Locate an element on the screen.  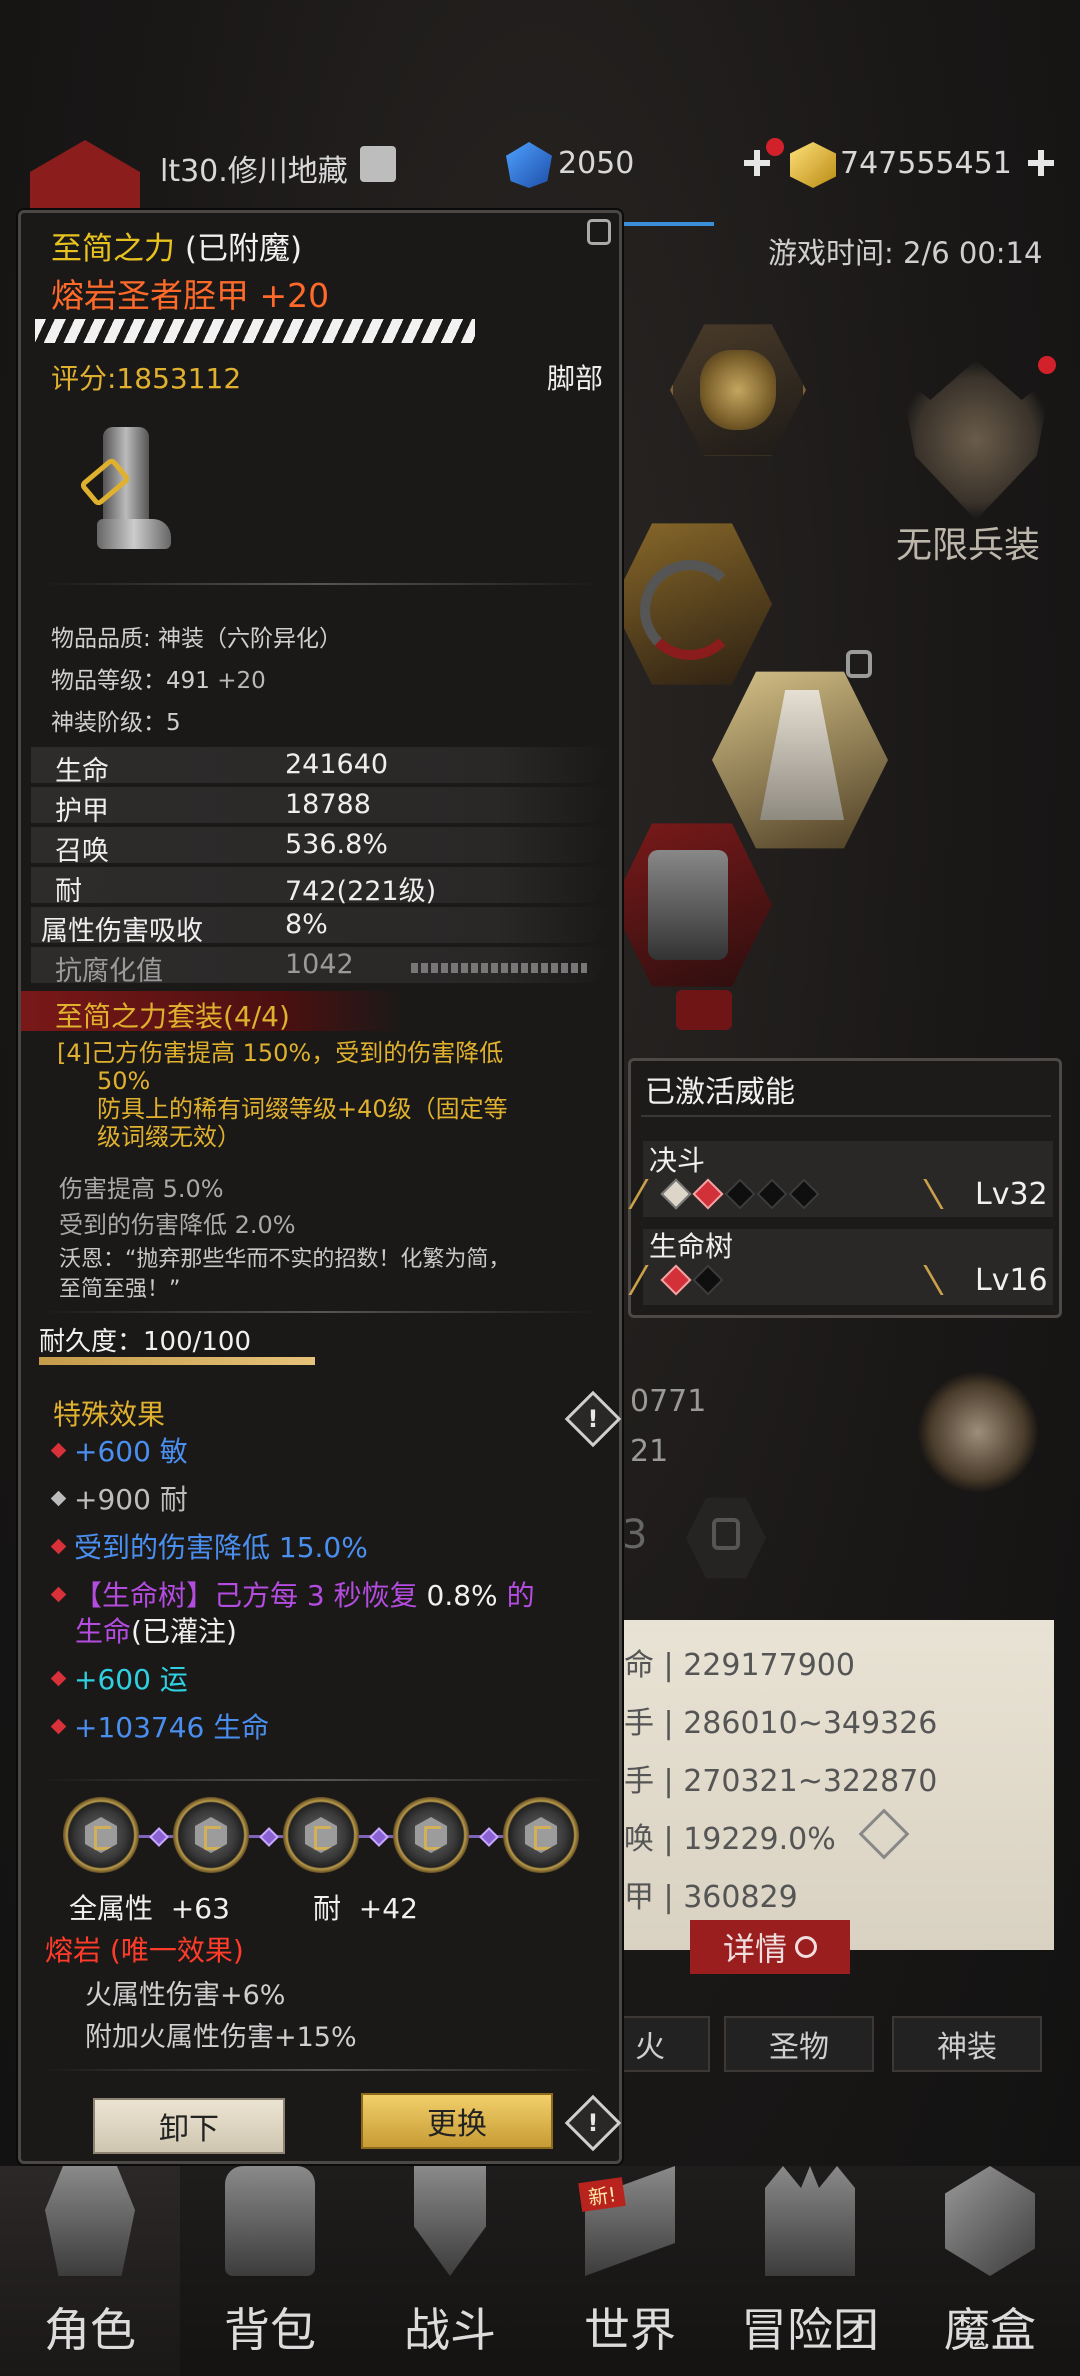
nav-character: 角色 is located at coordinates (90, 2271).